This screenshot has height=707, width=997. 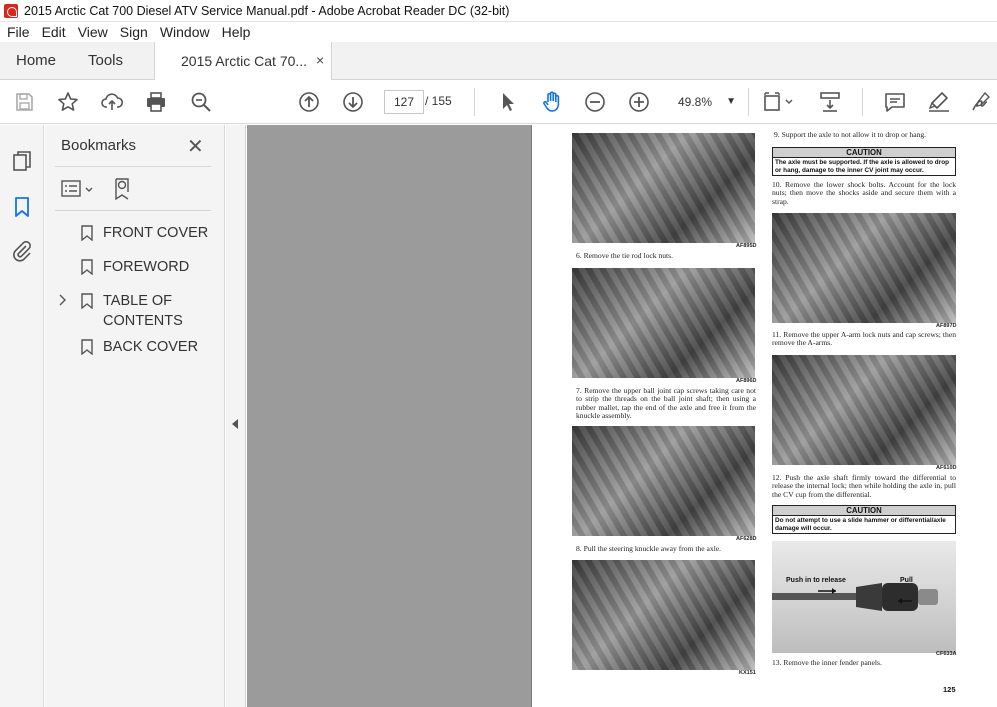 I want to click on print-icon, so click(x=156, y=102).